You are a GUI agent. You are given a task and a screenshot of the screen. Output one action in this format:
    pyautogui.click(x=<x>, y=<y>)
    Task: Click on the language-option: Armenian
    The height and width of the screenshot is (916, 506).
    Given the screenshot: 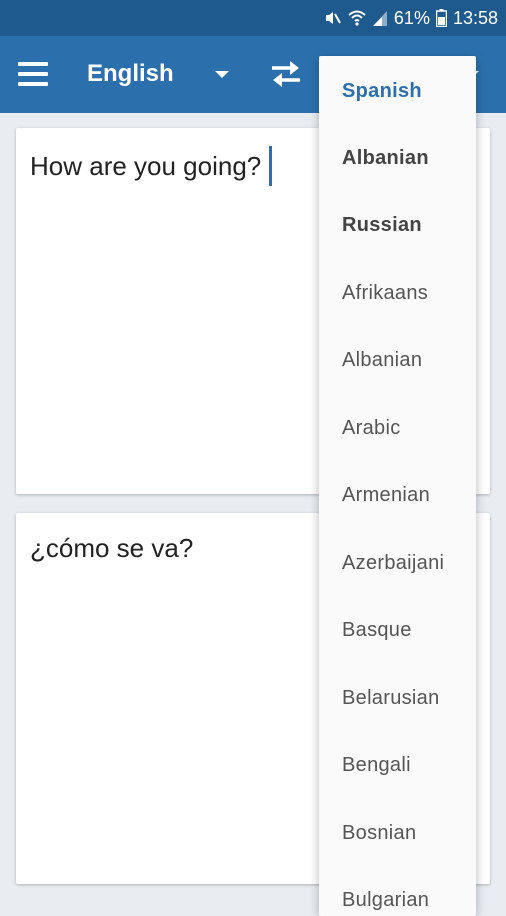 What is the action you would take?
    pyautogui.click(x=386, y=495)
    